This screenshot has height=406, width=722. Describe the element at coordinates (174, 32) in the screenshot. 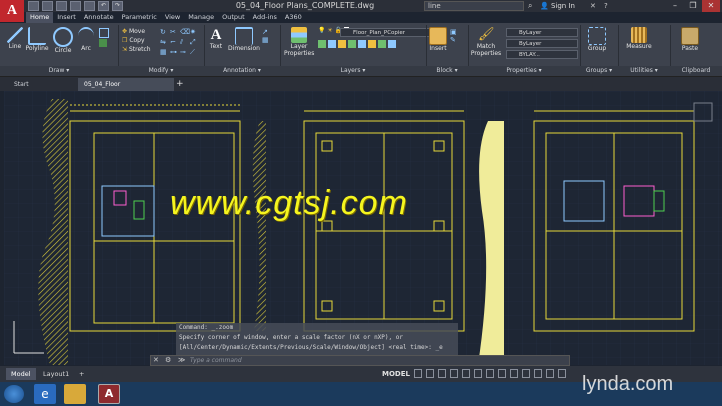

I see `trim-icon: ✂` at that location.